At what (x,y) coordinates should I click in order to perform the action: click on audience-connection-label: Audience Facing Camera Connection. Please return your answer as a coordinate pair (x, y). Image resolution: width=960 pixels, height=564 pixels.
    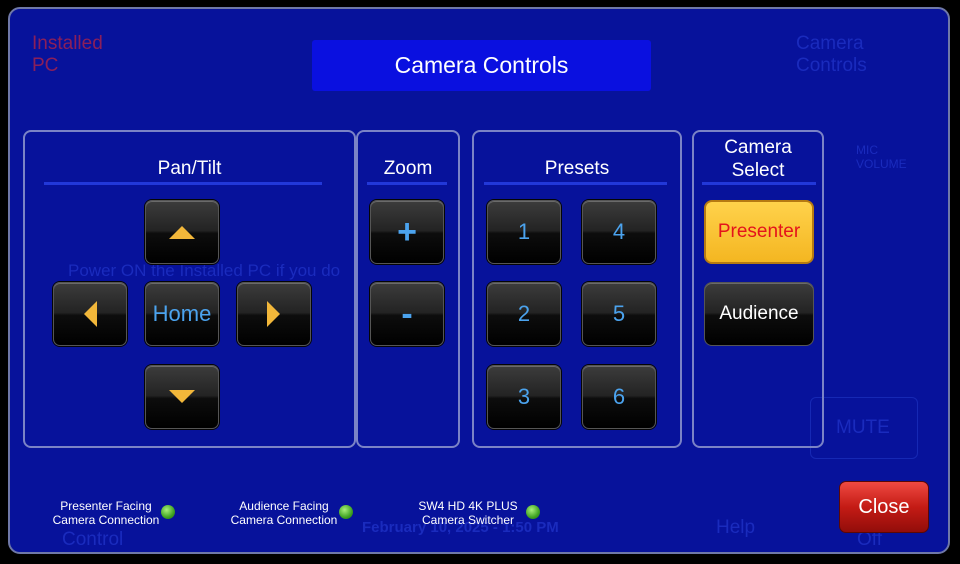
    Looking at the image, I should click on (284, 513).